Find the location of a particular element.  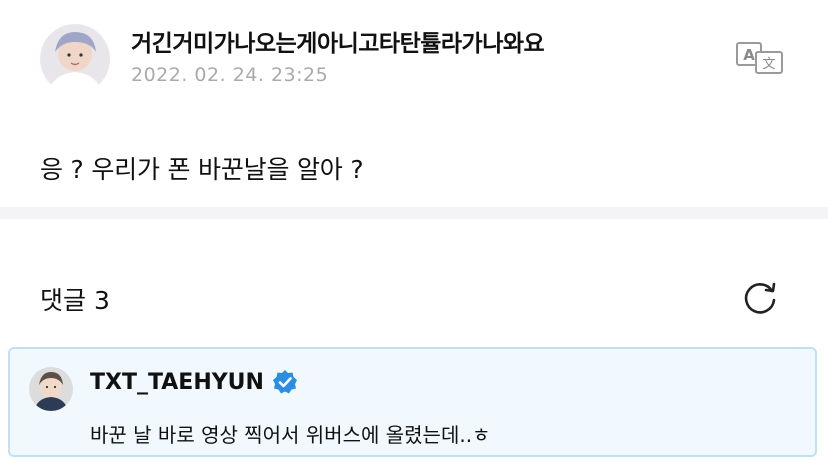

refresh-icon is located at coordinates (760, 298).